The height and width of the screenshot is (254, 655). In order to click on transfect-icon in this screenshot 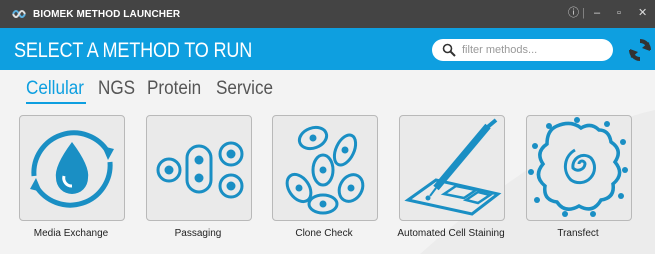, I will do `click(578, 167)`.